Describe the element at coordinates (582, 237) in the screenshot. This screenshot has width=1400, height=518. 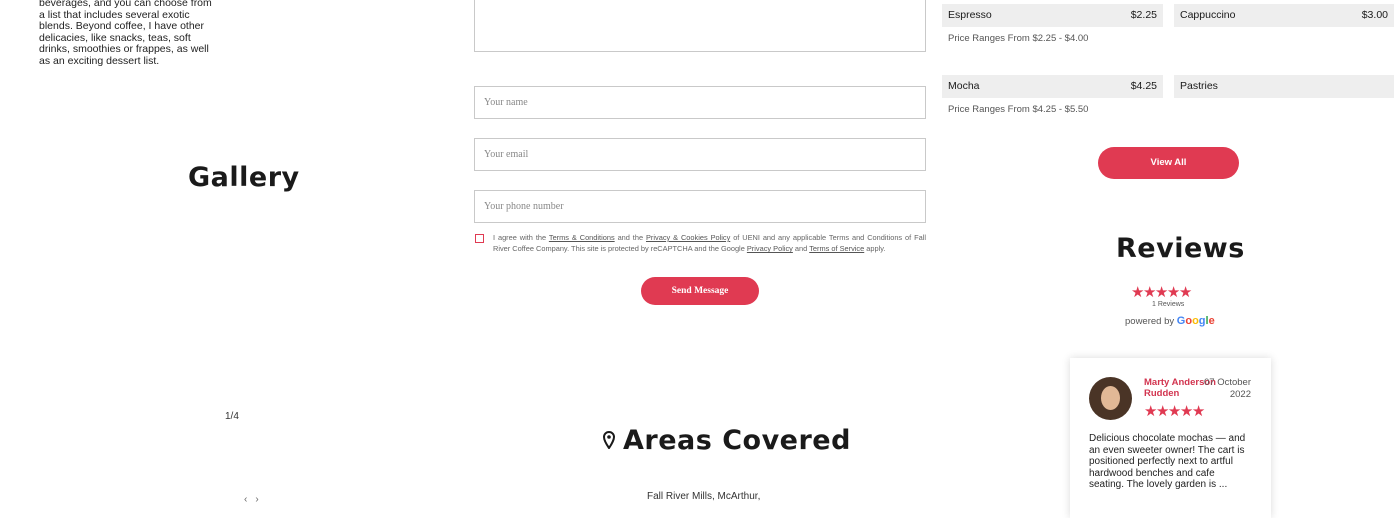
I see `terms-link: Terms & Conditions` at that location.